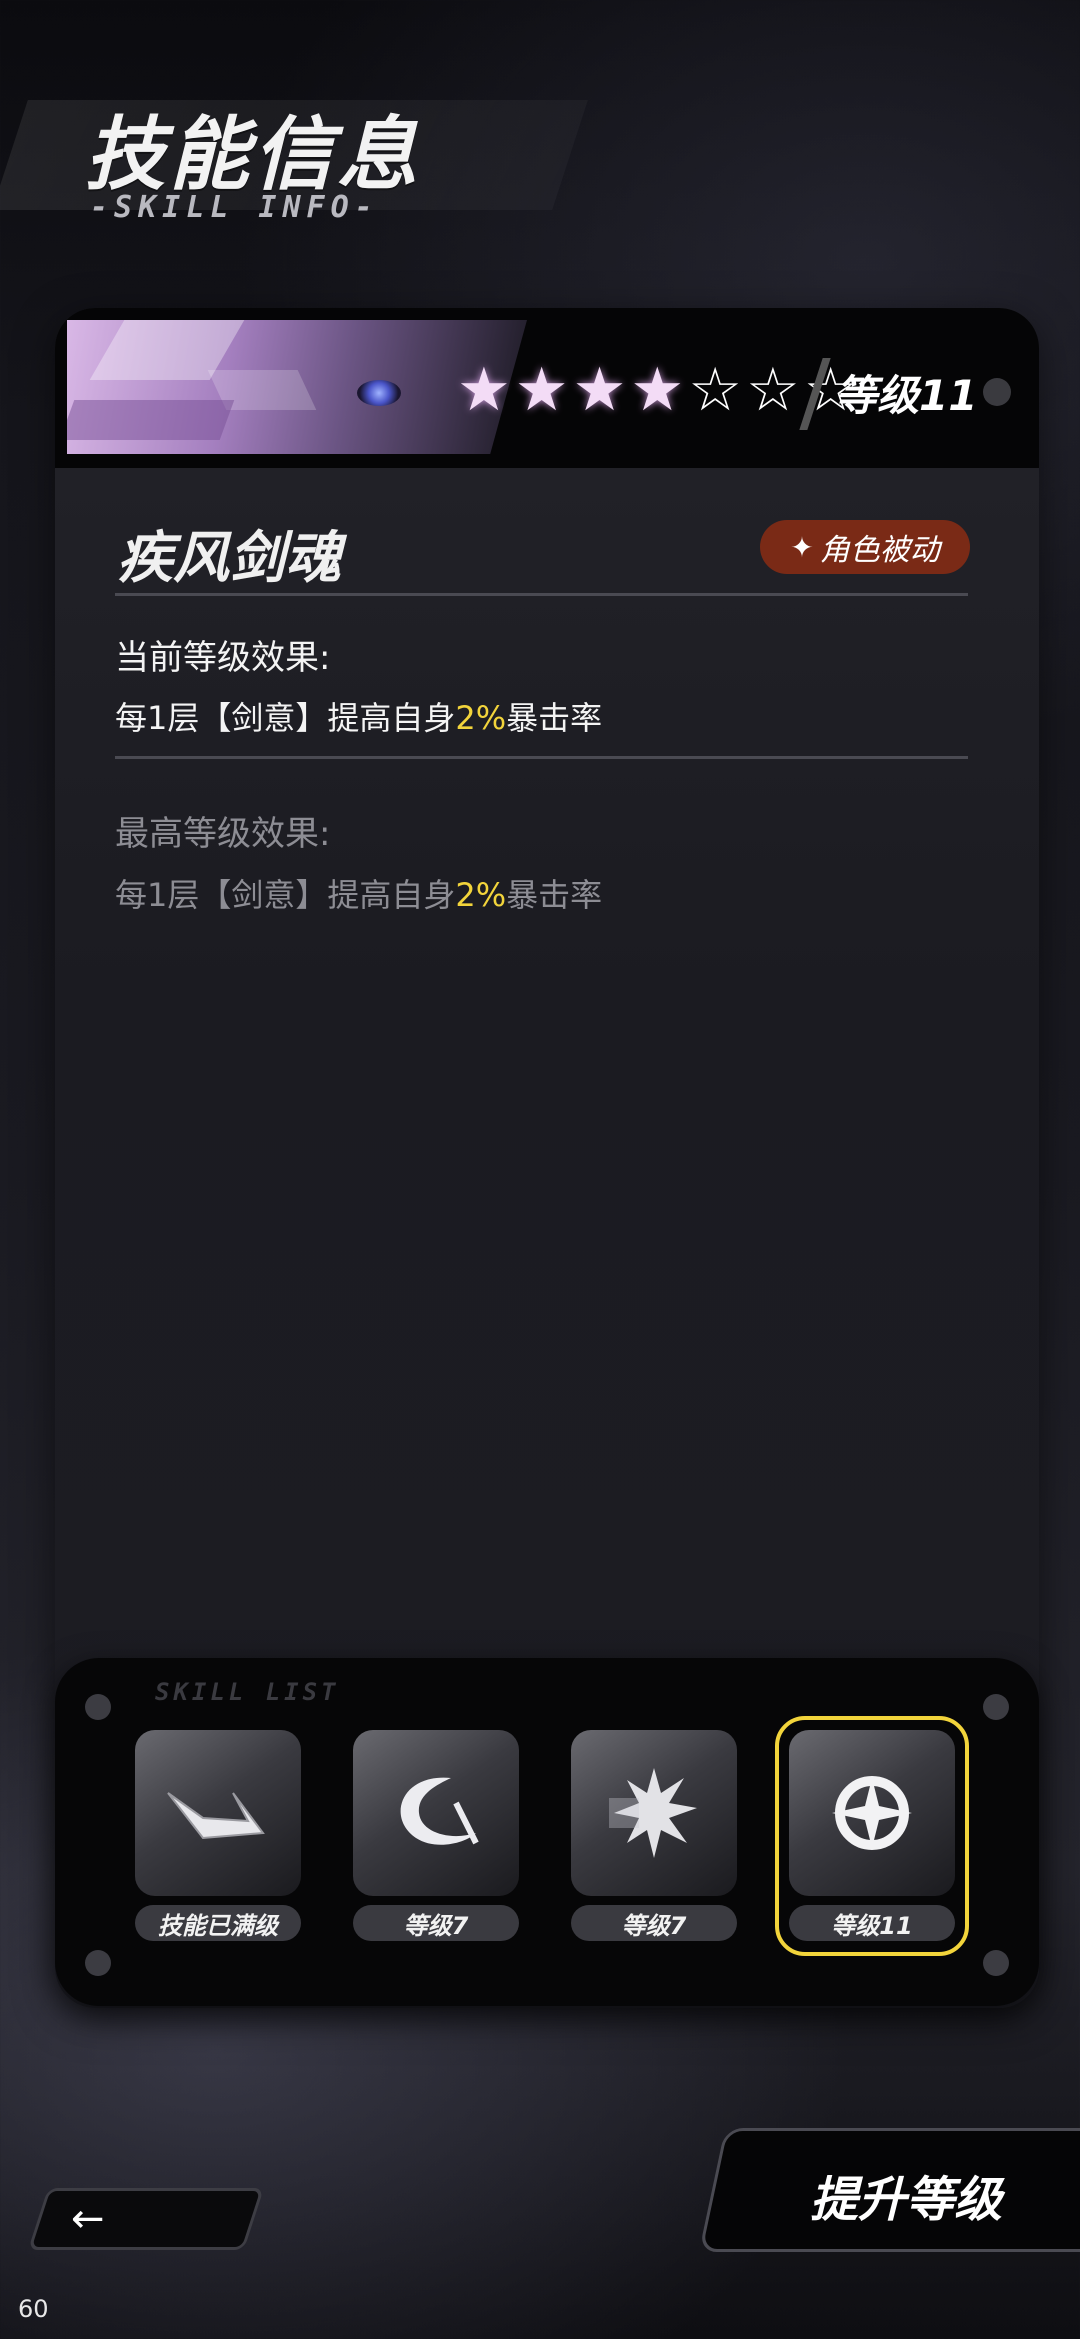 The height and width of the screenshot is (2339, 1080). What do you see at coordinates (997, 392) in the screenshot?
I see `decor-dot` at bounding box center [997, 392].